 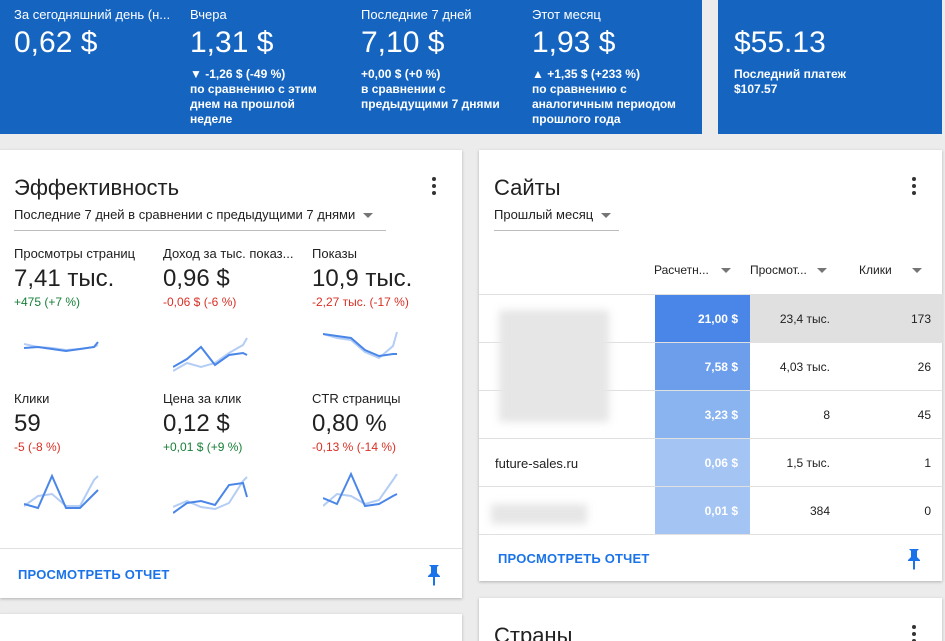 I want to click on last-payment: Последний платеж $107.57, so click(x=790, y=82).